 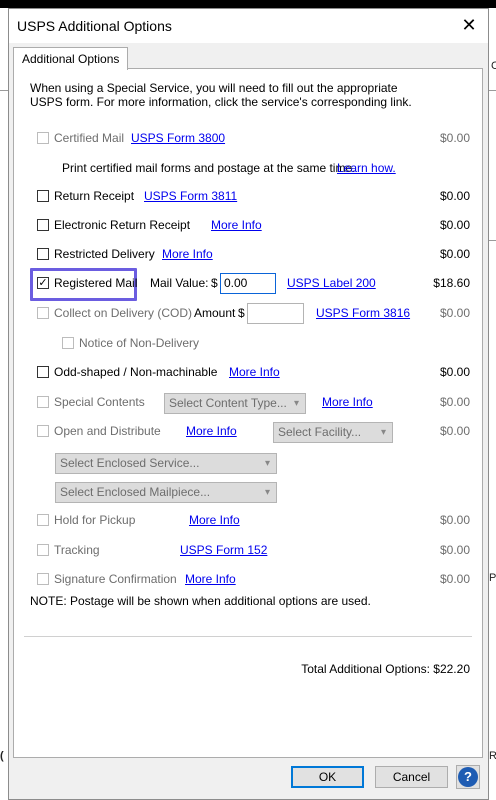 I want to click on hold-pickup-price: $0.00, so click(x=454, y=520).